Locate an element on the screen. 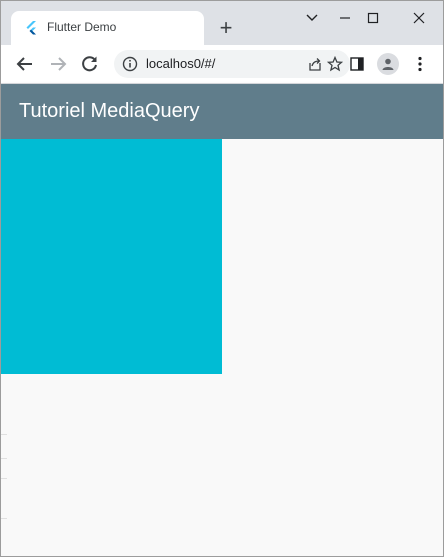  browser-toolbar: localhos0/#/ is located at coordinates (222, 64).